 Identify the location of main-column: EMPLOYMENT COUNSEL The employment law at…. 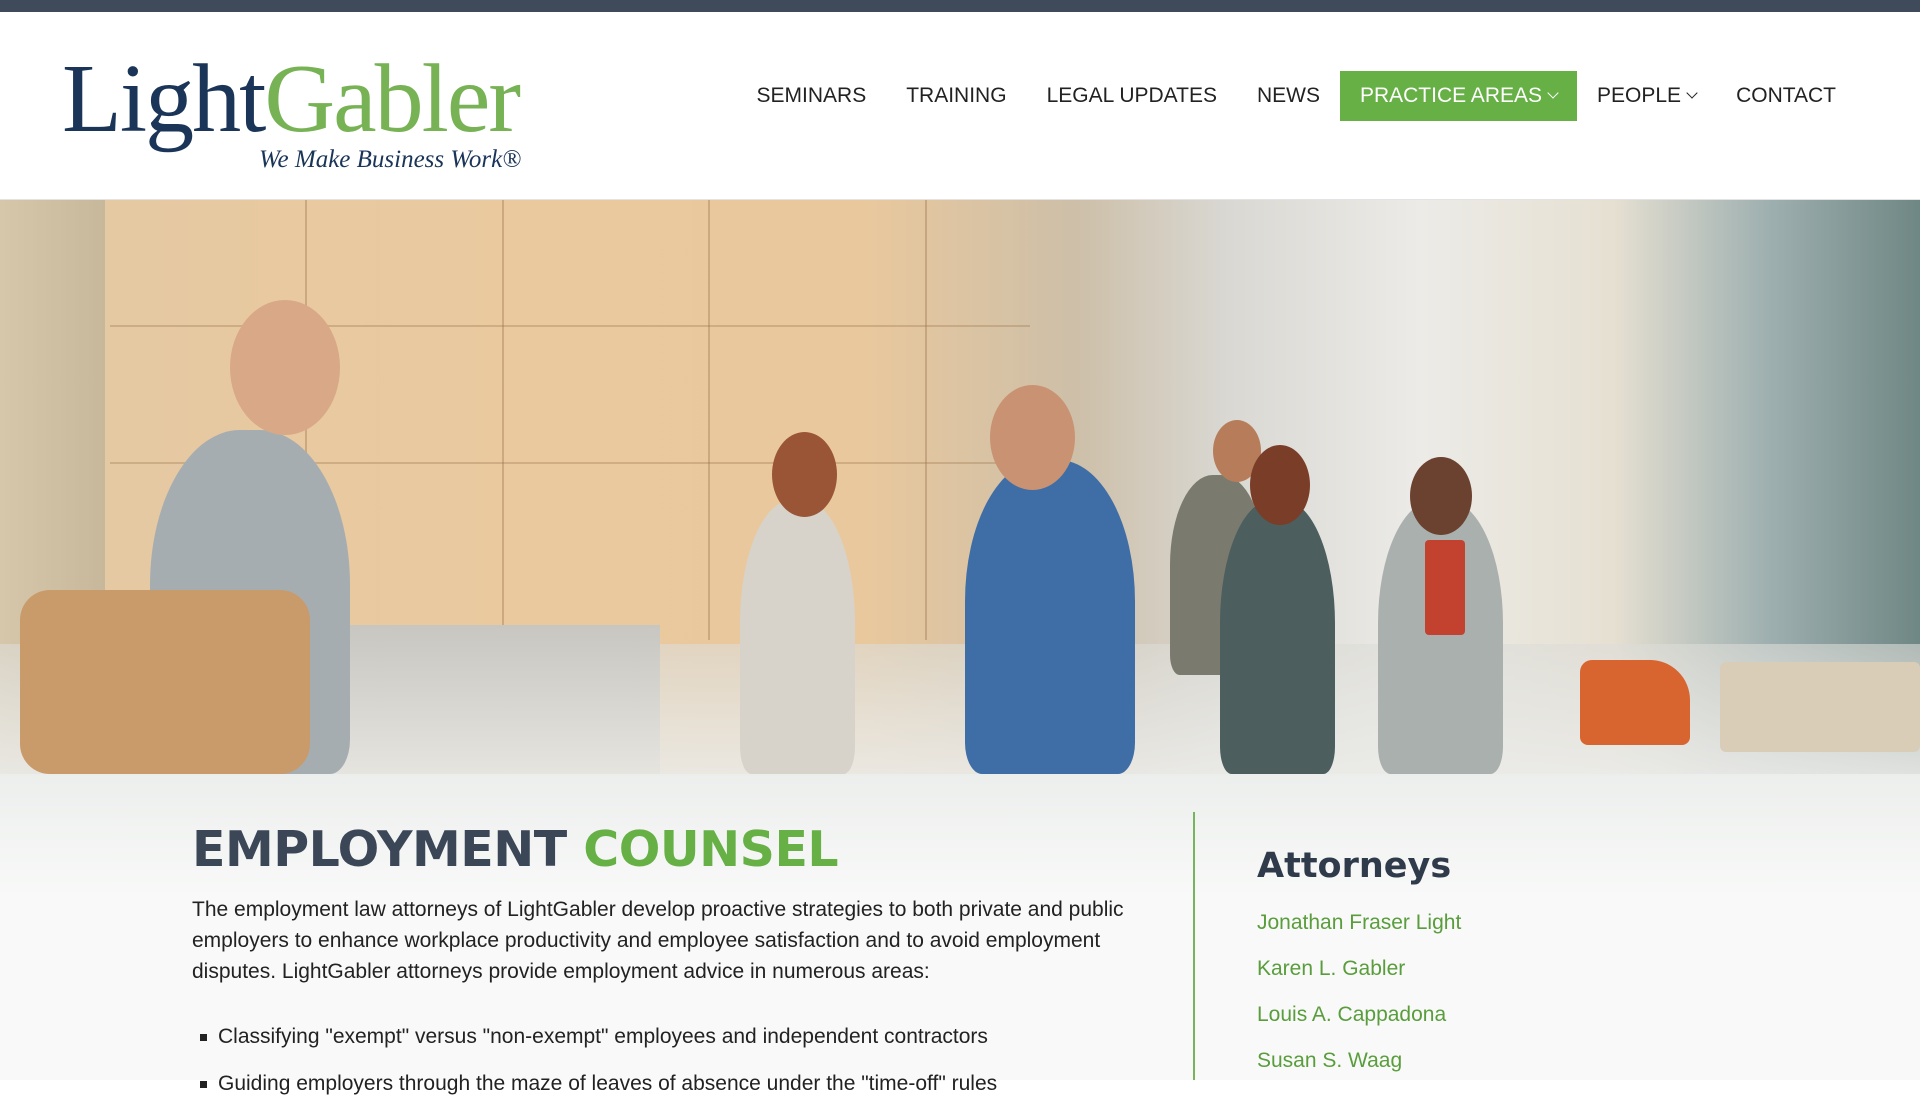
(672, 967).